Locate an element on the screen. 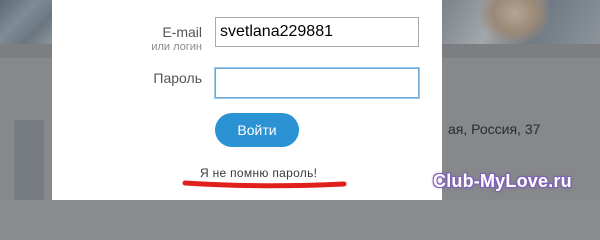 Image resolution: width=600 pixels, height=240 pixels. background-photo-right is located at coordinates (521, 22).